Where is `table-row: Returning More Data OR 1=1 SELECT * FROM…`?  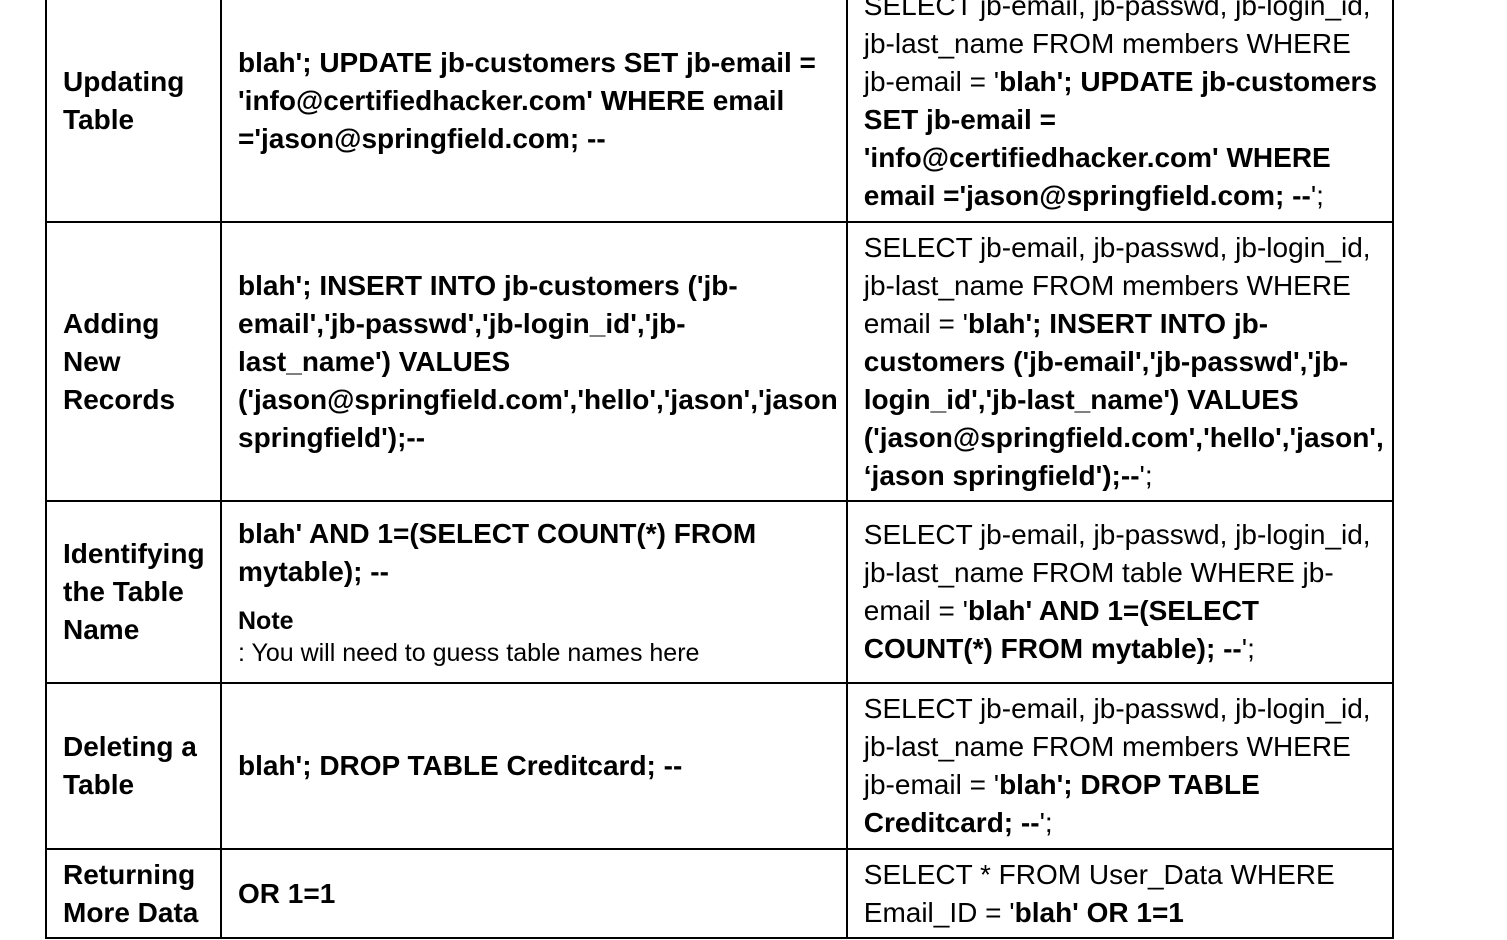 table-row: Returning More Data OR 1=1 SELECT * FROM… is located at coordinates (719, 893).